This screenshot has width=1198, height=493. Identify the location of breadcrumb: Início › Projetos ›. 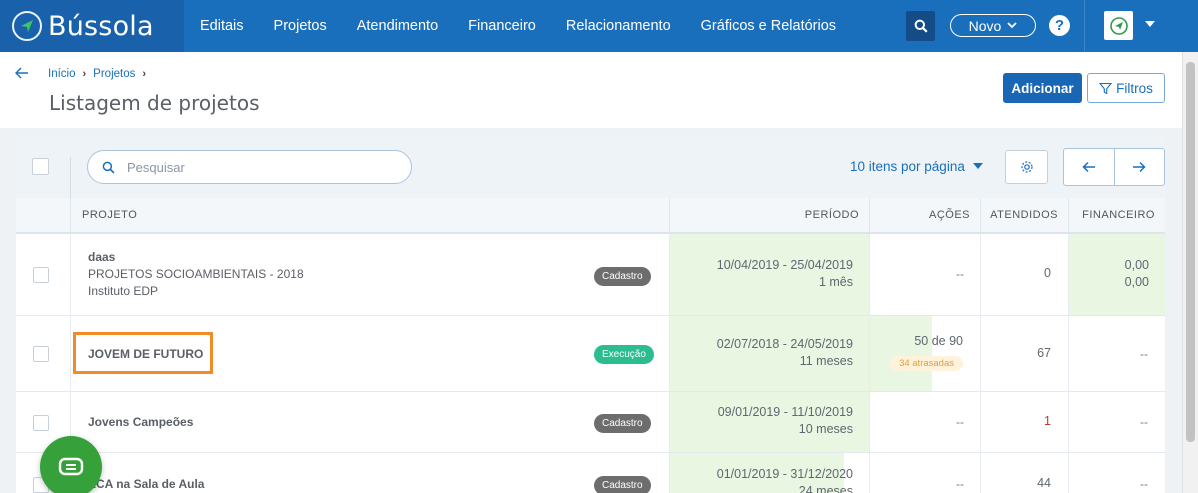
(97, 74).